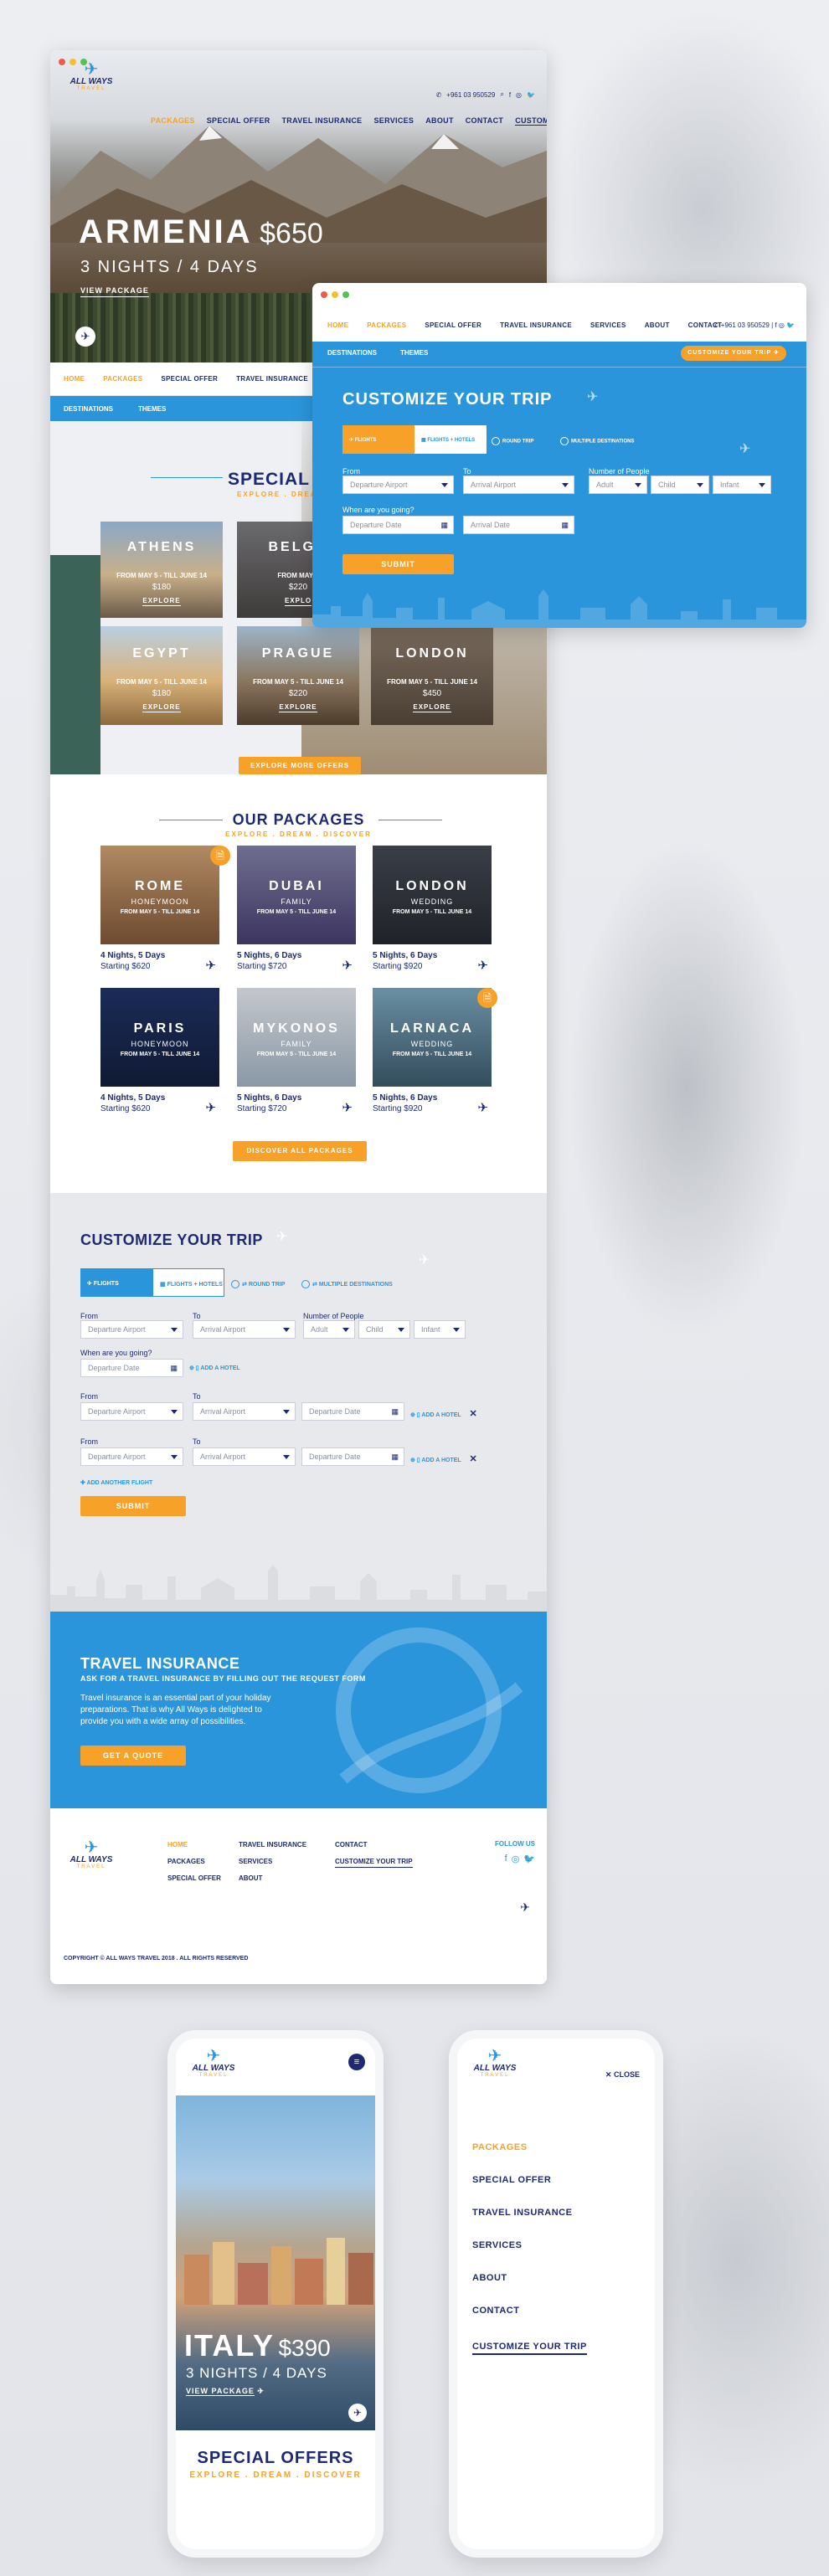 The width and height of the screenshot is (829, 2576). Describe the element at coordinates (258, 1284) in the screenshot. I see `option-round-trip: ⇄ ROUND TRIP` at that location.